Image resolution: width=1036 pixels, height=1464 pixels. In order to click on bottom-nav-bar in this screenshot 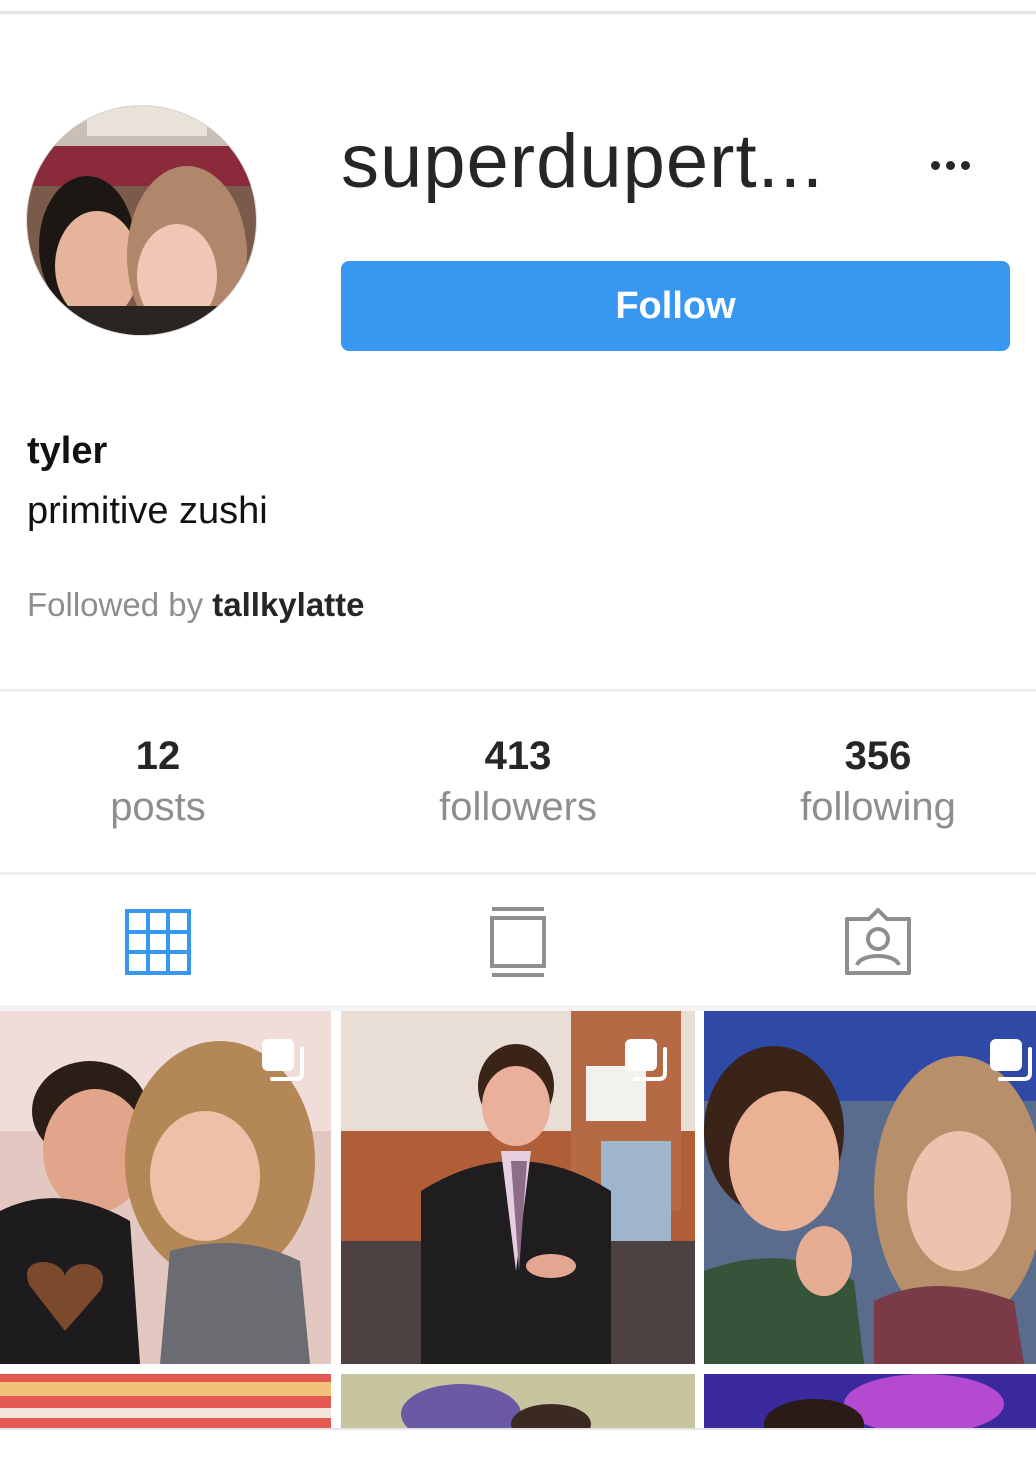, I will do `click(518, 1446)`.